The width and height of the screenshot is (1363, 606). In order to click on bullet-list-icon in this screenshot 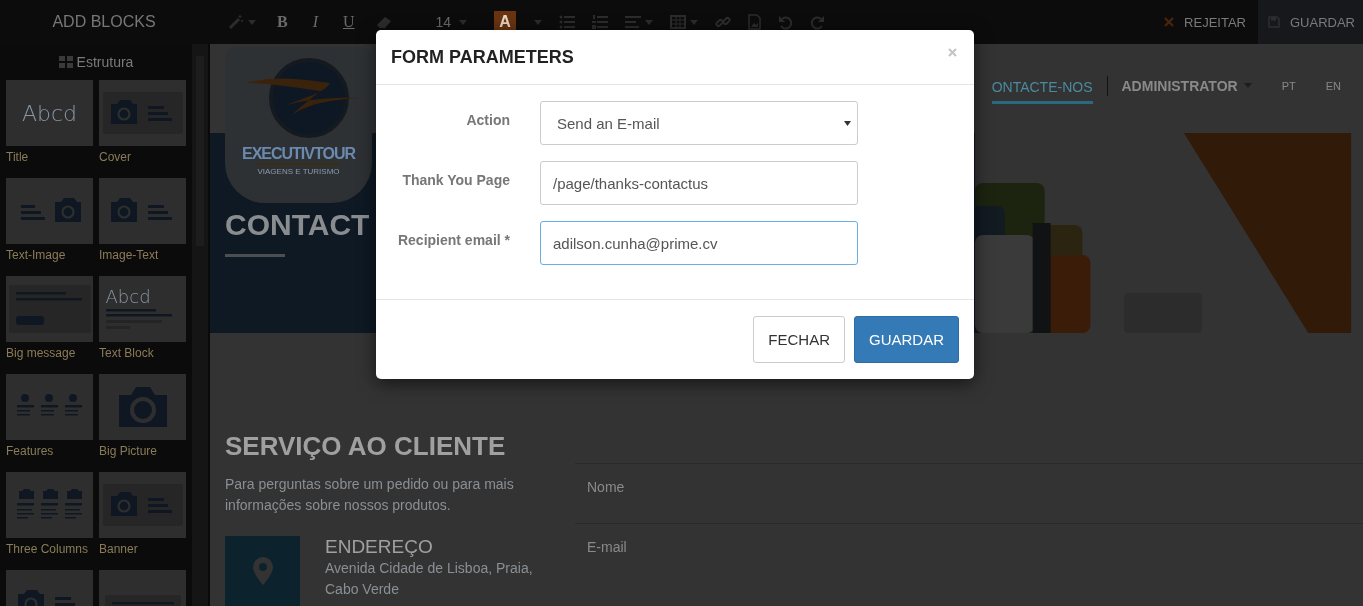, I will do `click(567, 22)`.